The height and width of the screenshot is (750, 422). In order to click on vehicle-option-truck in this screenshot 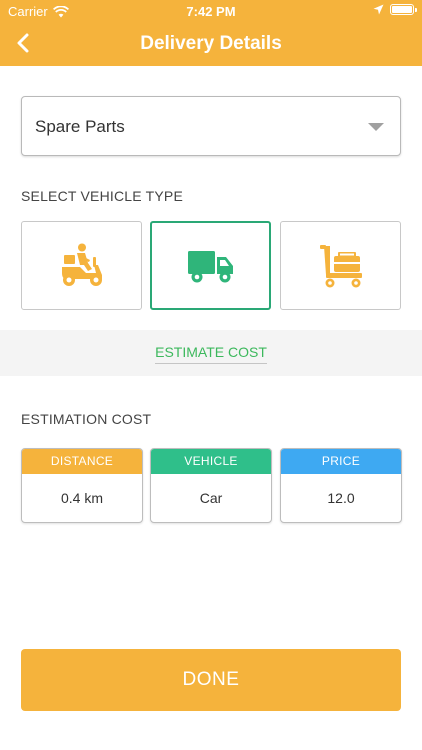, I will do `click(210, 265)`.